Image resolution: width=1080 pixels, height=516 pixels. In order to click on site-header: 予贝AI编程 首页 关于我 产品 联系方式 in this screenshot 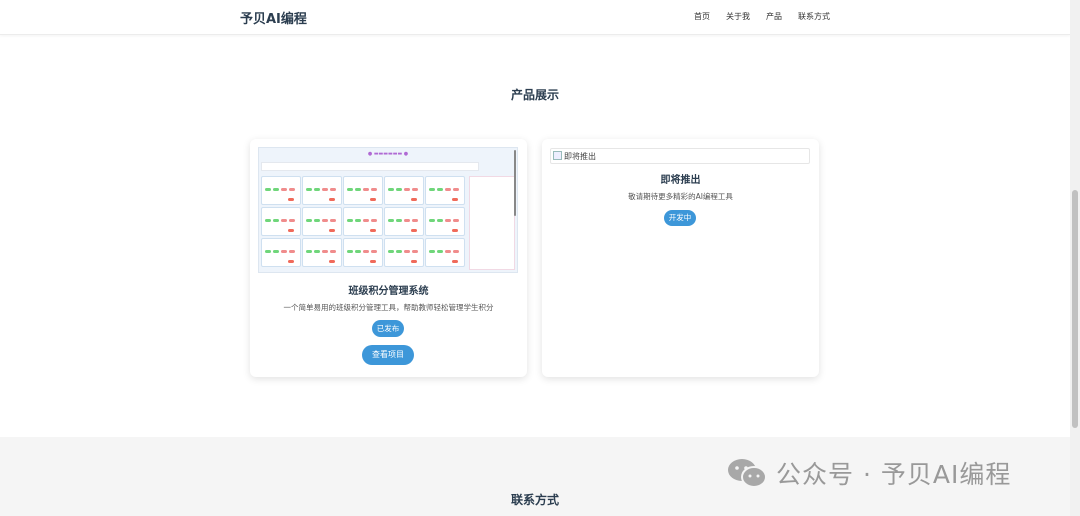, I will do `click(535, 17)`.